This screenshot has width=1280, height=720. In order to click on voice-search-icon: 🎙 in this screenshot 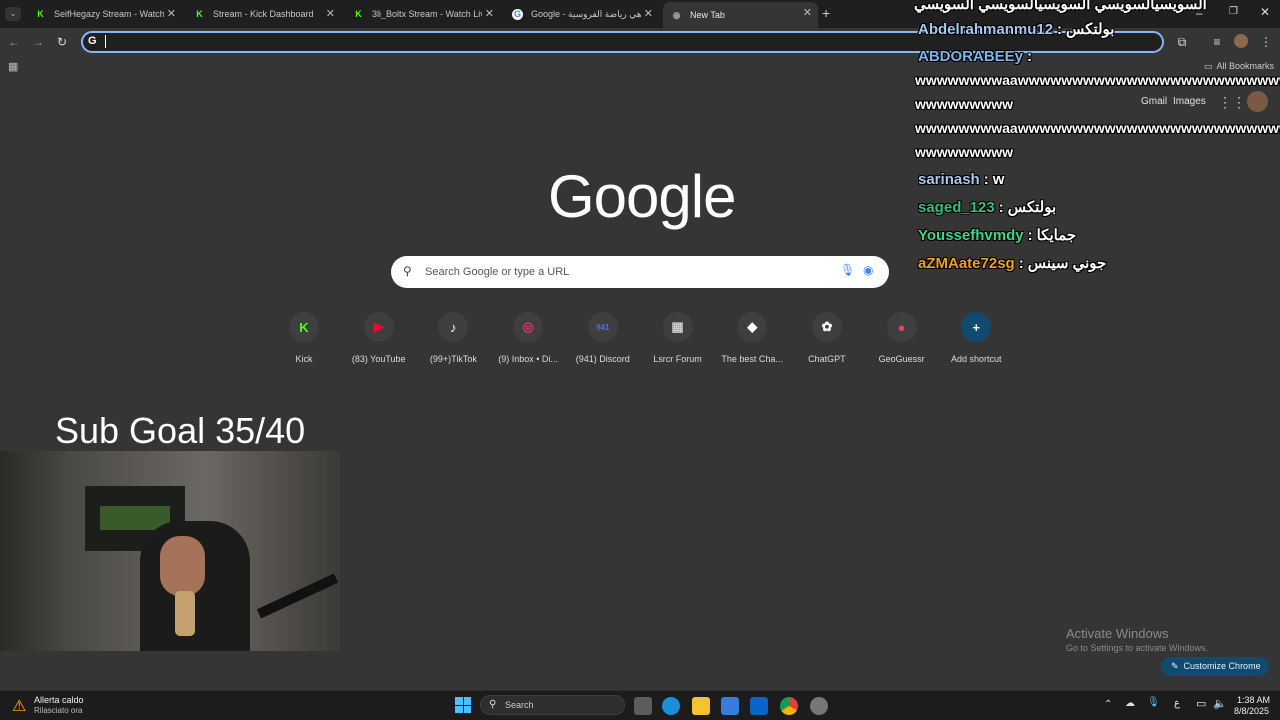, I will do `click(847, 270)`.